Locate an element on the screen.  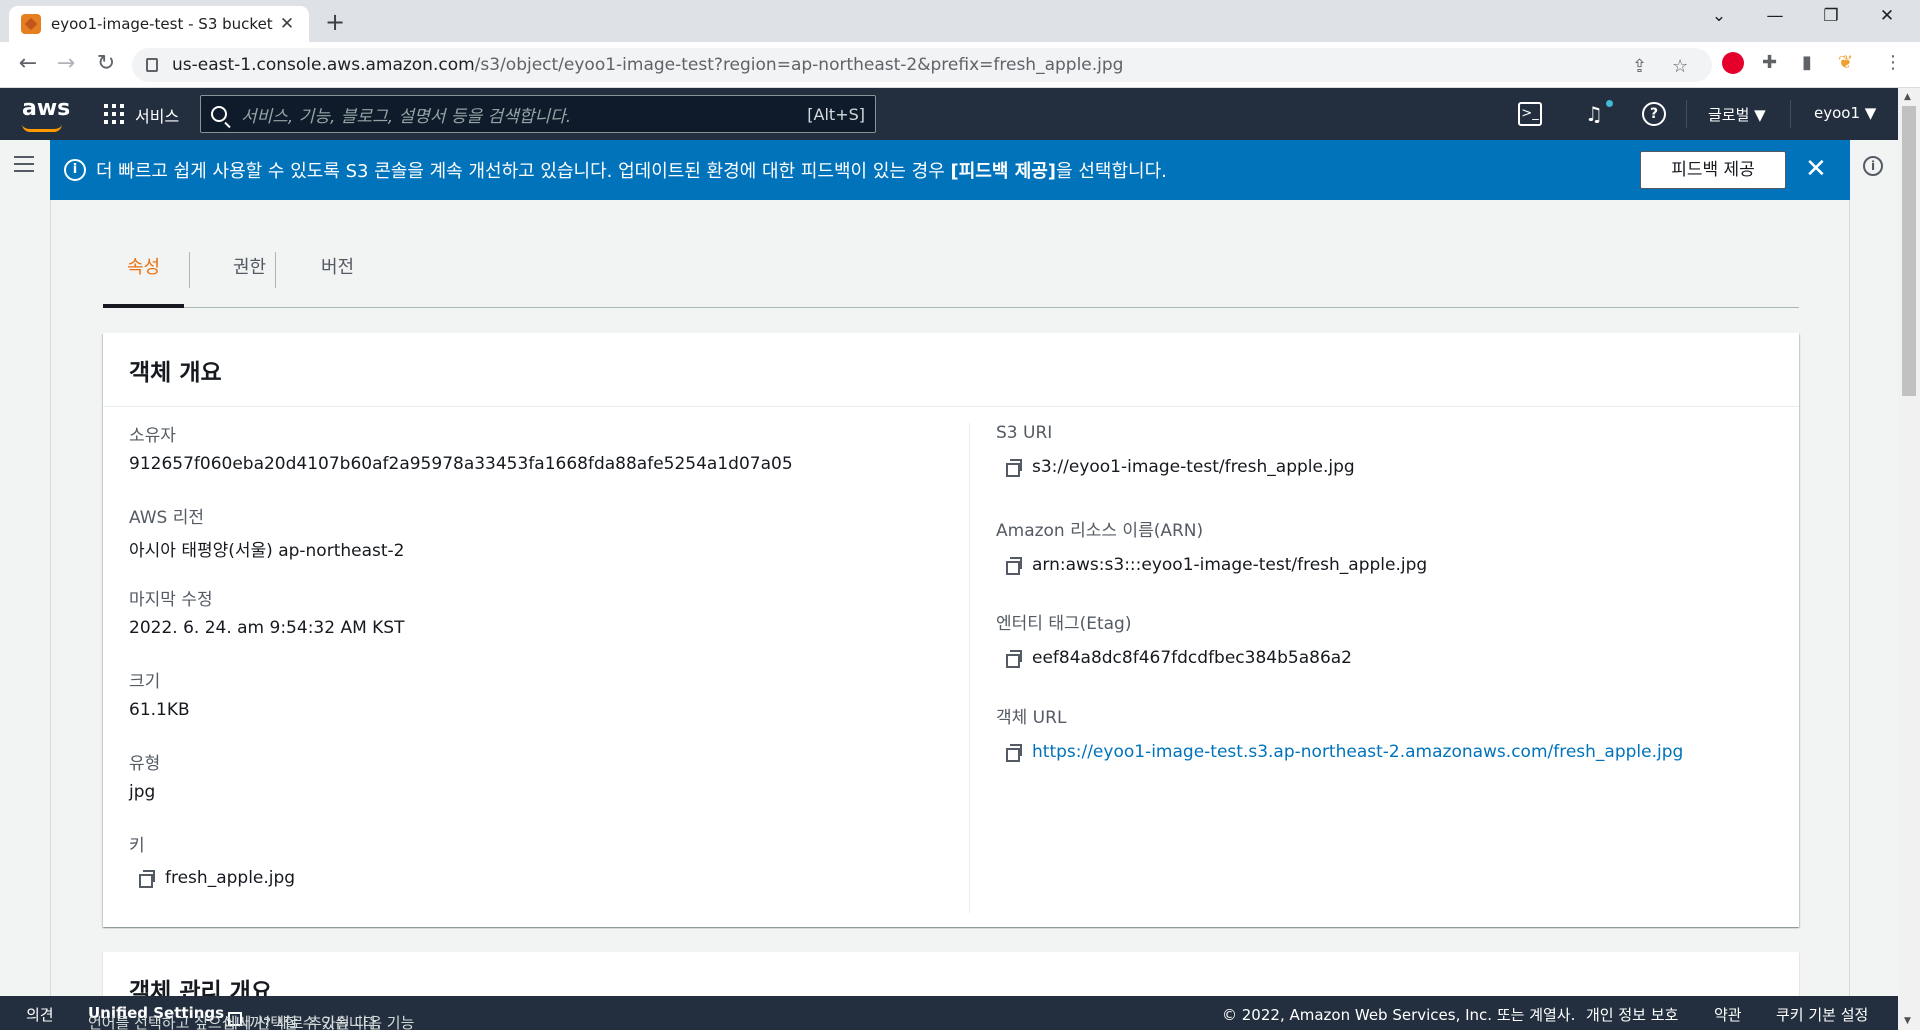
size-label: 크기 is located at coordinates (145, 682).